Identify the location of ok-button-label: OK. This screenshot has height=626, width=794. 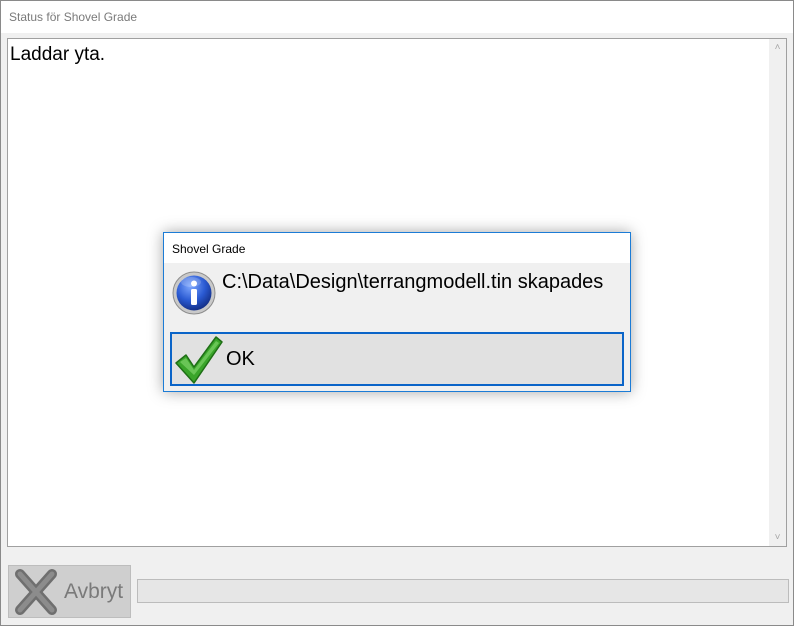
(240, 359).